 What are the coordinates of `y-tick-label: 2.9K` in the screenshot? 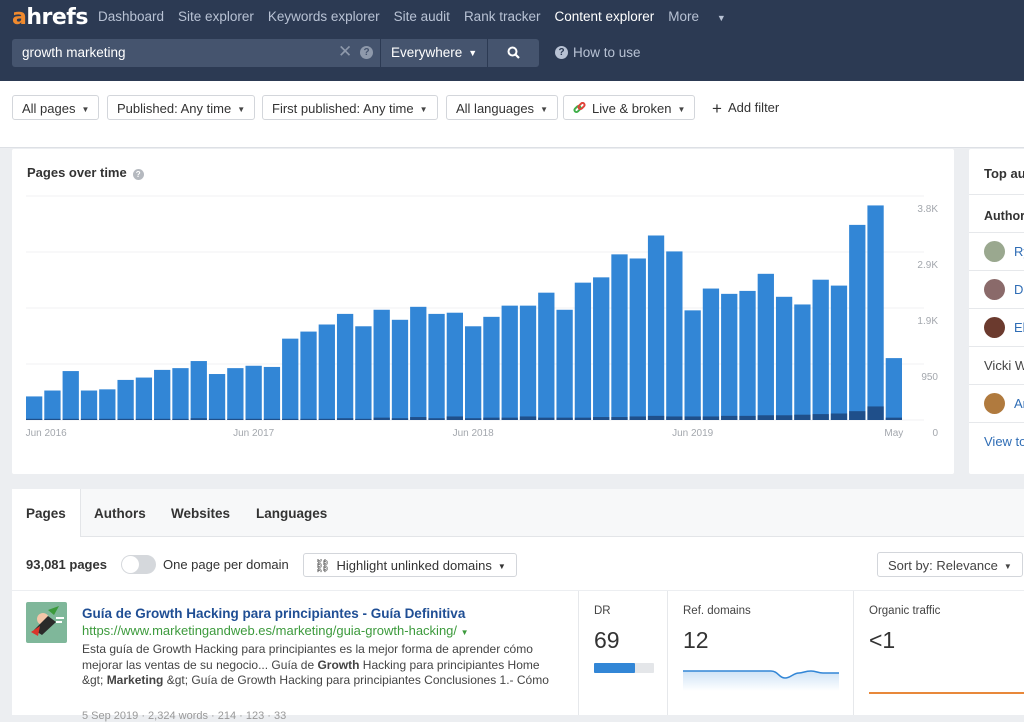 It's located at (927, 265).